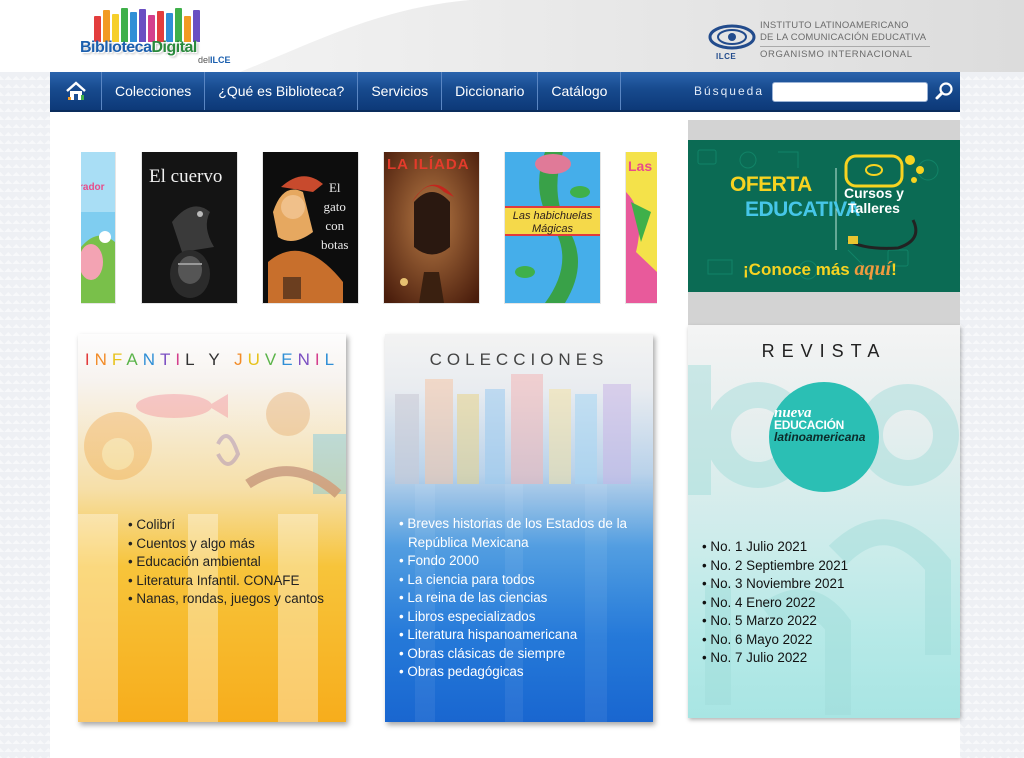 This screenshot has height=758, width=1024. What do you see at coordinates (762, 602) in the screenshot?
I see `revista-issue-link: No. 4 Enero 2022` at bounding box center [762, 602].